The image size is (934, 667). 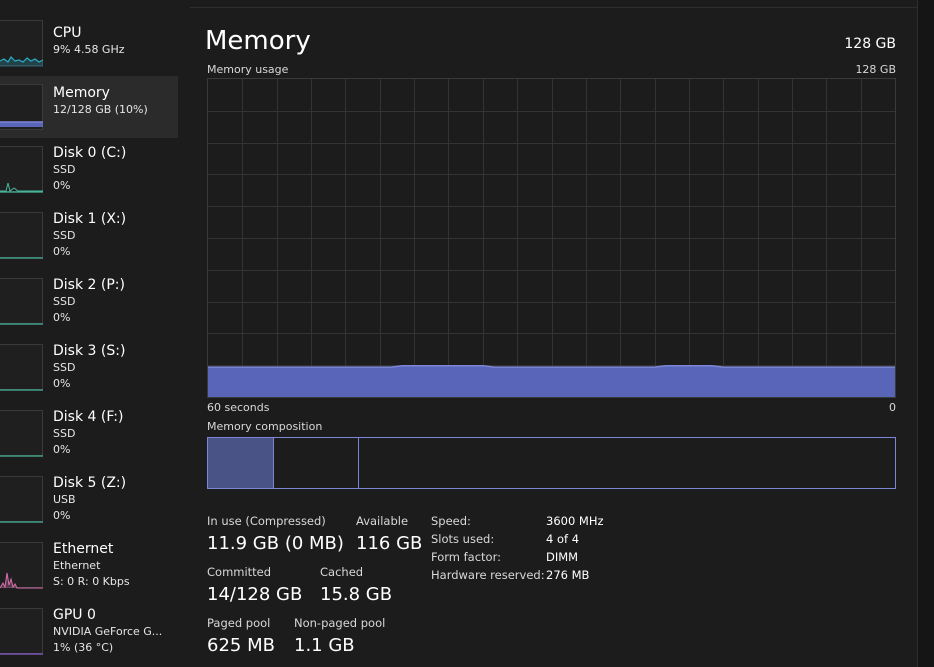 What do you see at coordinates (551, 463) in the screenshot?
I see `memory-composition-bar` at bounding box center [551, 463].